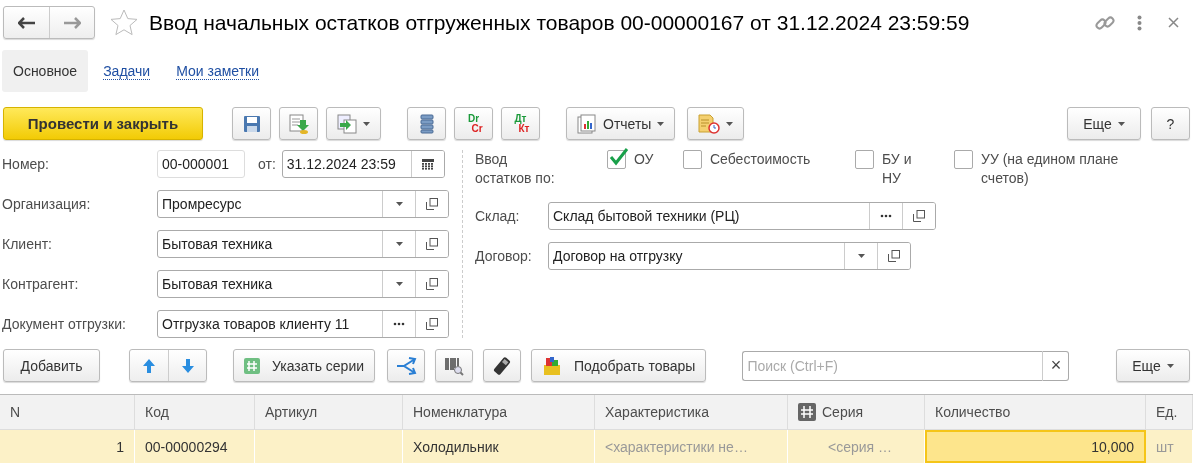 The width and height of the screenshot is (1193, 468). What do you see at coordinates (67, 412) in the screenshot?
I see `column-header: N` at bounding box center [67, 412].